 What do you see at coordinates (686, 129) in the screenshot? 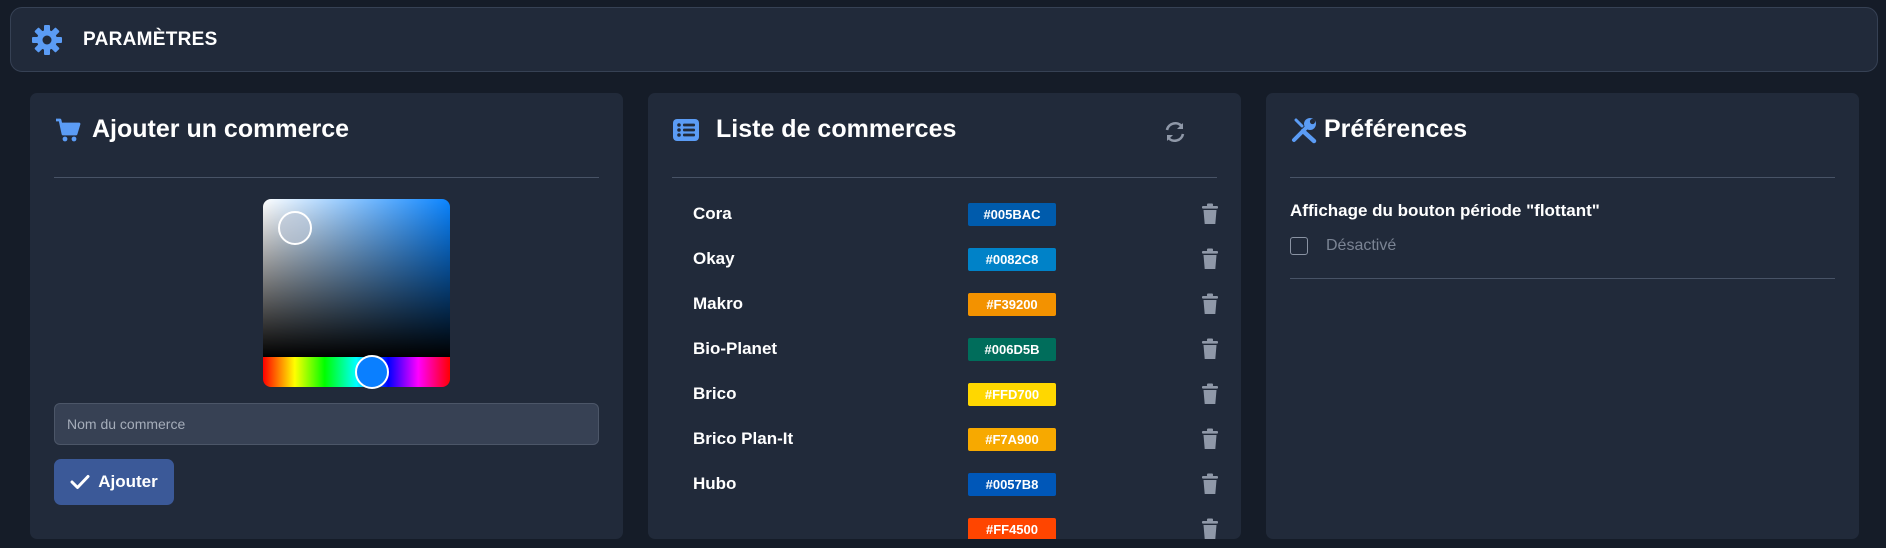
I see `list-icon` at bounding box center [686, 129].